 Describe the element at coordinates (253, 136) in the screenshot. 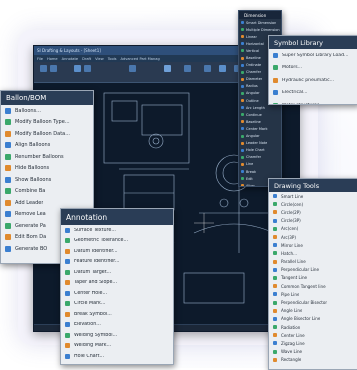

I see `dimension-item-label: Angular` at that location.